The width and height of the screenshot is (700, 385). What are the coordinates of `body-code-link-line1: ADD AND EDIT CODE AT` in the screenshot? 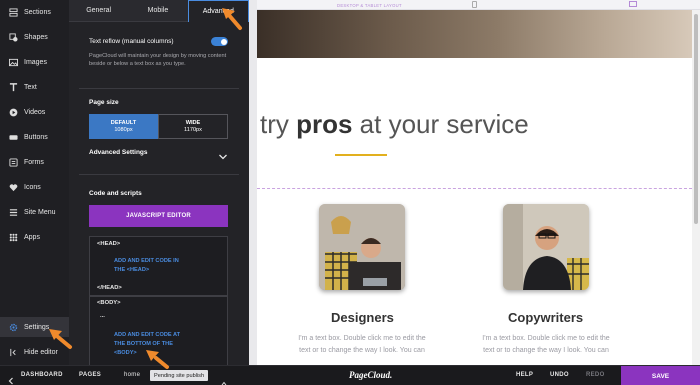 It's located at (147, 335).